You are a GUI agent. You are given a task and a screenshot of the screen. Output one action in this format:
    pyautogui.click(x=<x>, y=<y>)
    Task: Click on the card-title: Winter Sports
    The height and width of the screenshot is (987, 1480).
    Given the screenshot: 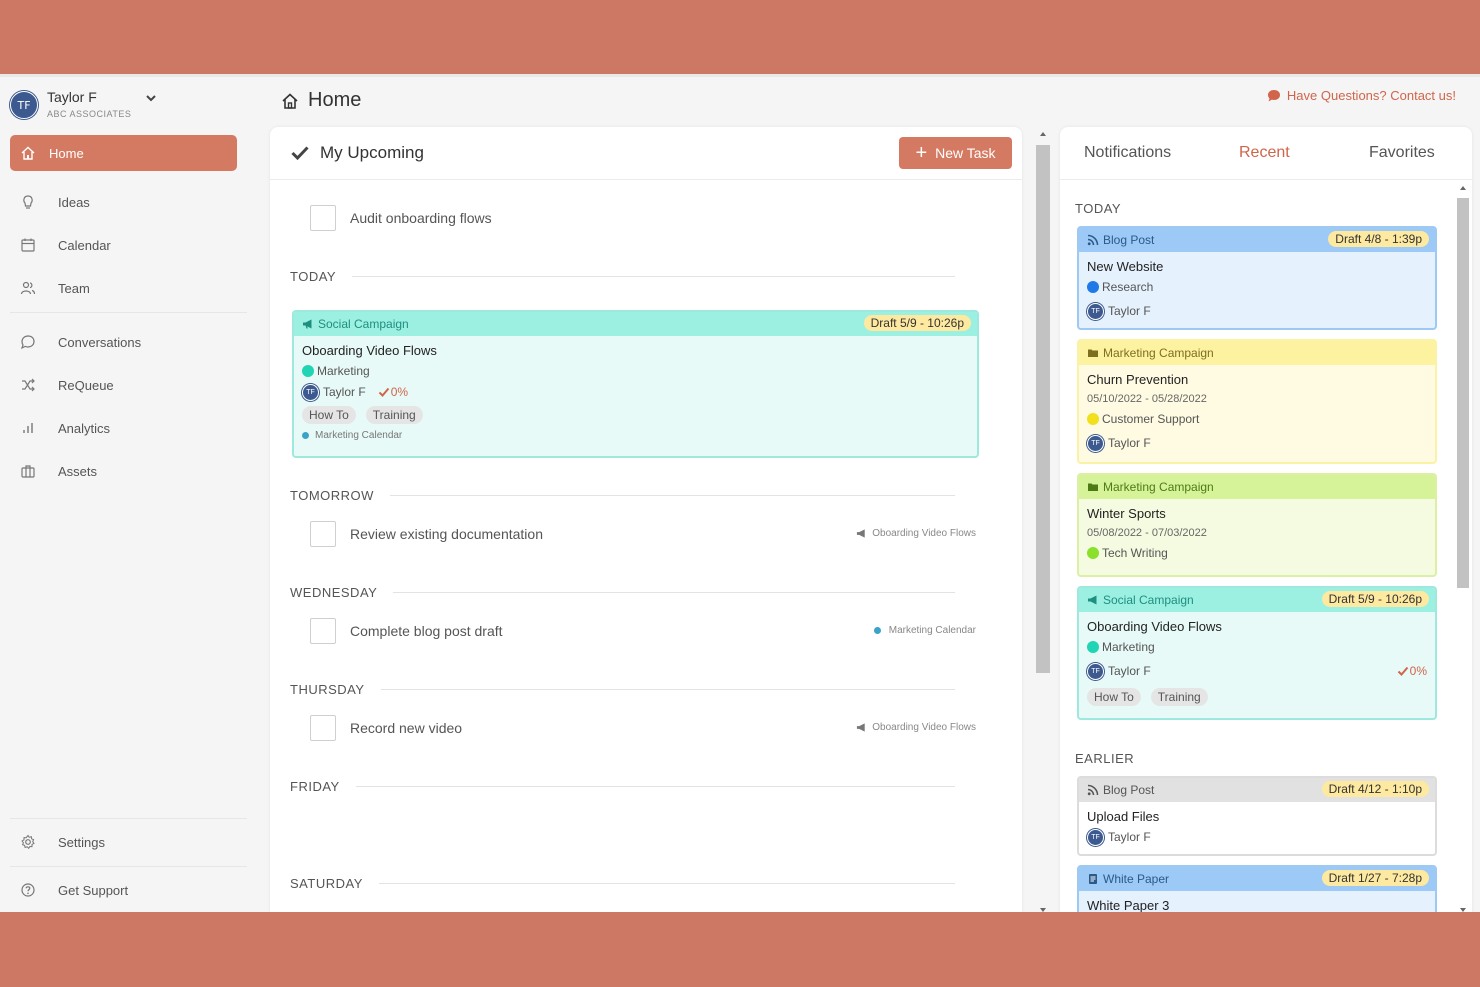 What is the action you would take?
    pyautogui.click(x=1126, y=513)
    